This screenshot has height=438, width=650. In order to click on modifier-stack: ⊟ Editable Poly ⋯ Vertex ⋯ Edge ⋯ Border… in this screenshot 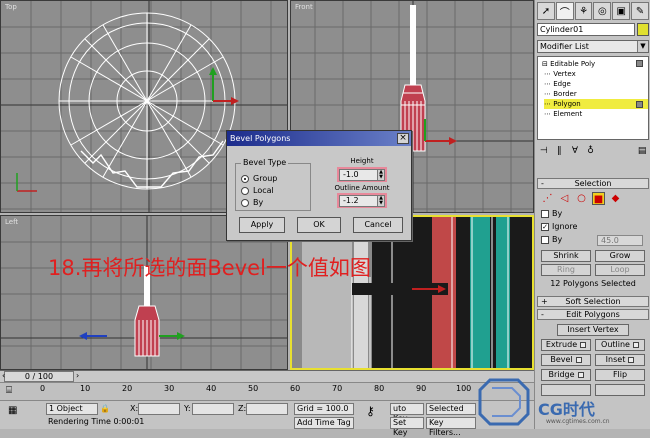, I will do `click(593, 98)`.